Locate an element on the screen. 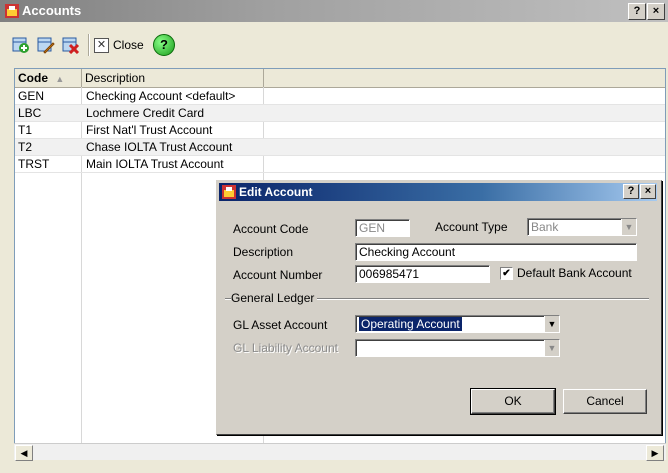 This screenshot has width=668, height=473. window-close-button: × is located at coordinates (656, 11).